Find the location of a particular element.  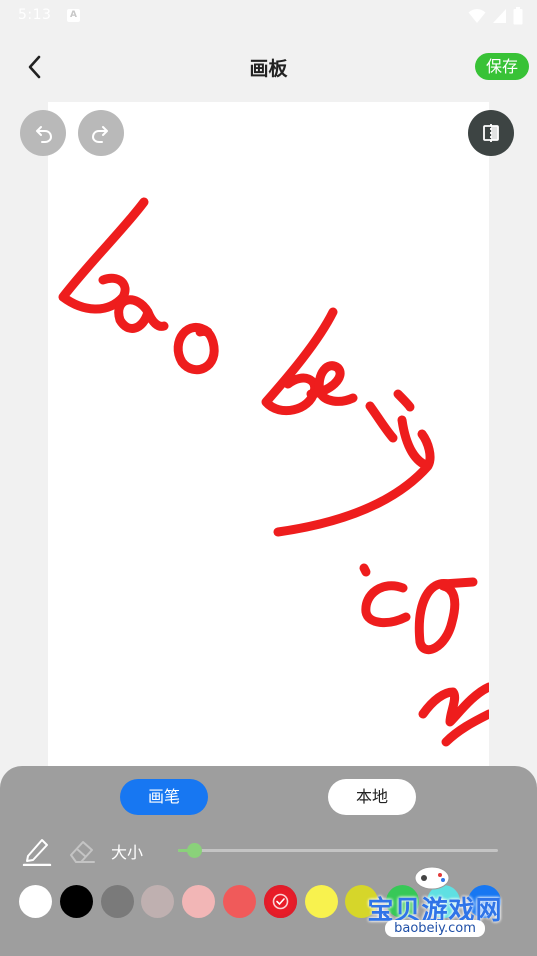

status-icons is located at coordinates (495, 16).